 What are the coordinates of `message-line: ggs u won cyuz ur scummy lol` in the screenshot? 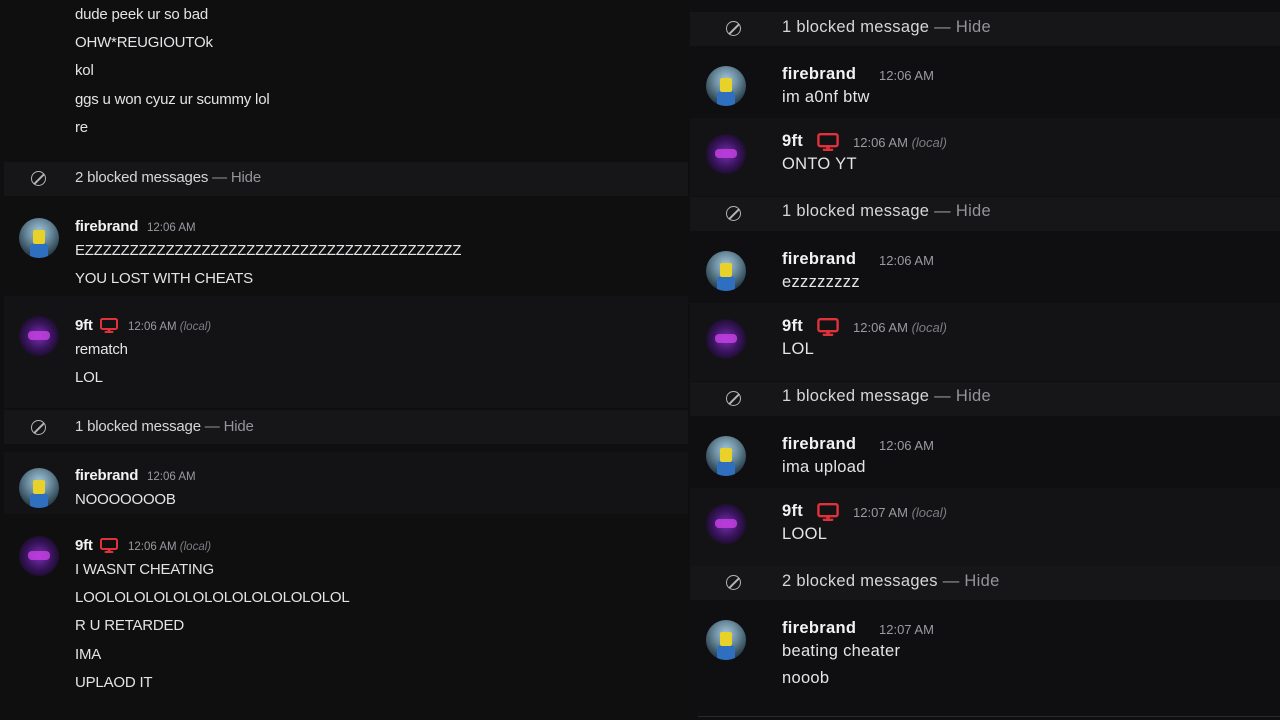 It's located at (172, 99).